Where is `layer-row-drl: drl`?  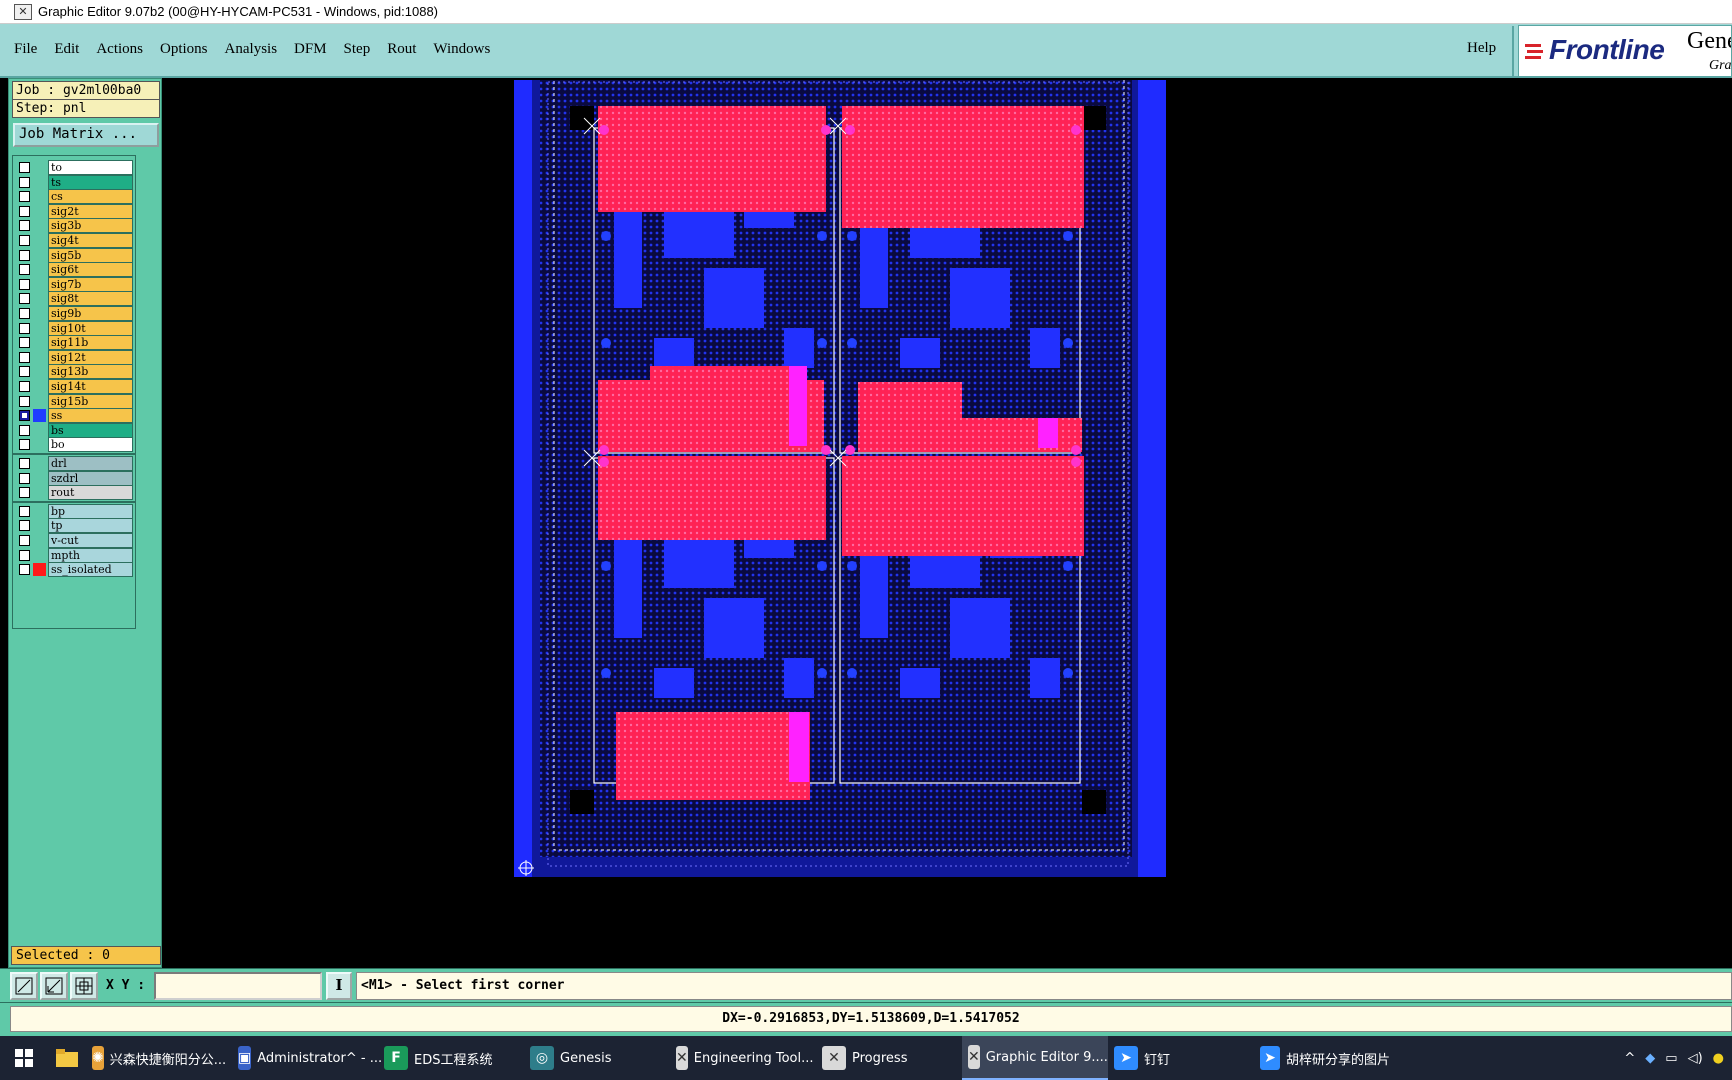 layer-row-drl: drl is located at coordinates (74, 463).